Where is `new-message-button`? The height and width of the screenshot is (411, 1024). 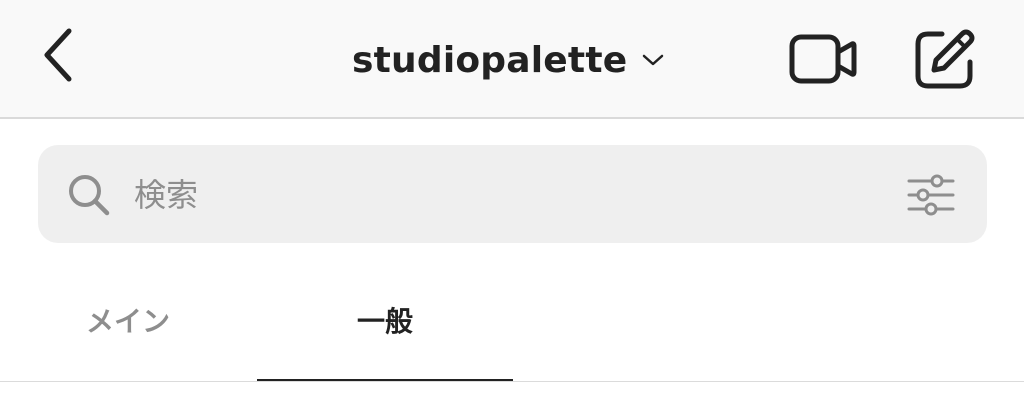 new-message-button is located at coordinates (945, 59).